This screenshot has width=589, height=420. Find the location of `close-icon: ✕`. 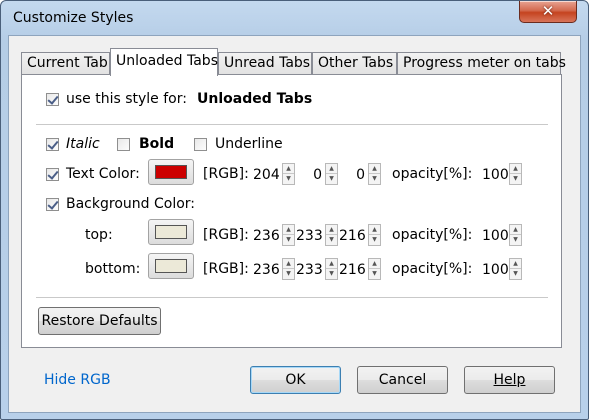

close-icon: ✕ is located at coordinates (548, 11).